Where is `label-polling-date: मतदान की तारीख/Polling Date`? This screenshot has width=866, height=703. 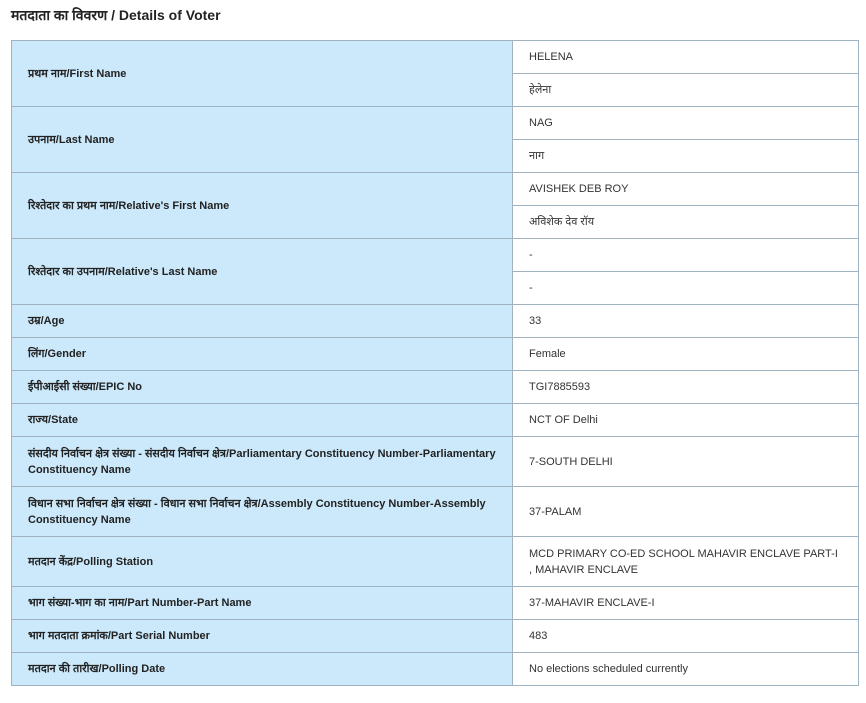 label-polling-date: मतदान की तारीख/Polling Date is located at coordinates (262, 669).